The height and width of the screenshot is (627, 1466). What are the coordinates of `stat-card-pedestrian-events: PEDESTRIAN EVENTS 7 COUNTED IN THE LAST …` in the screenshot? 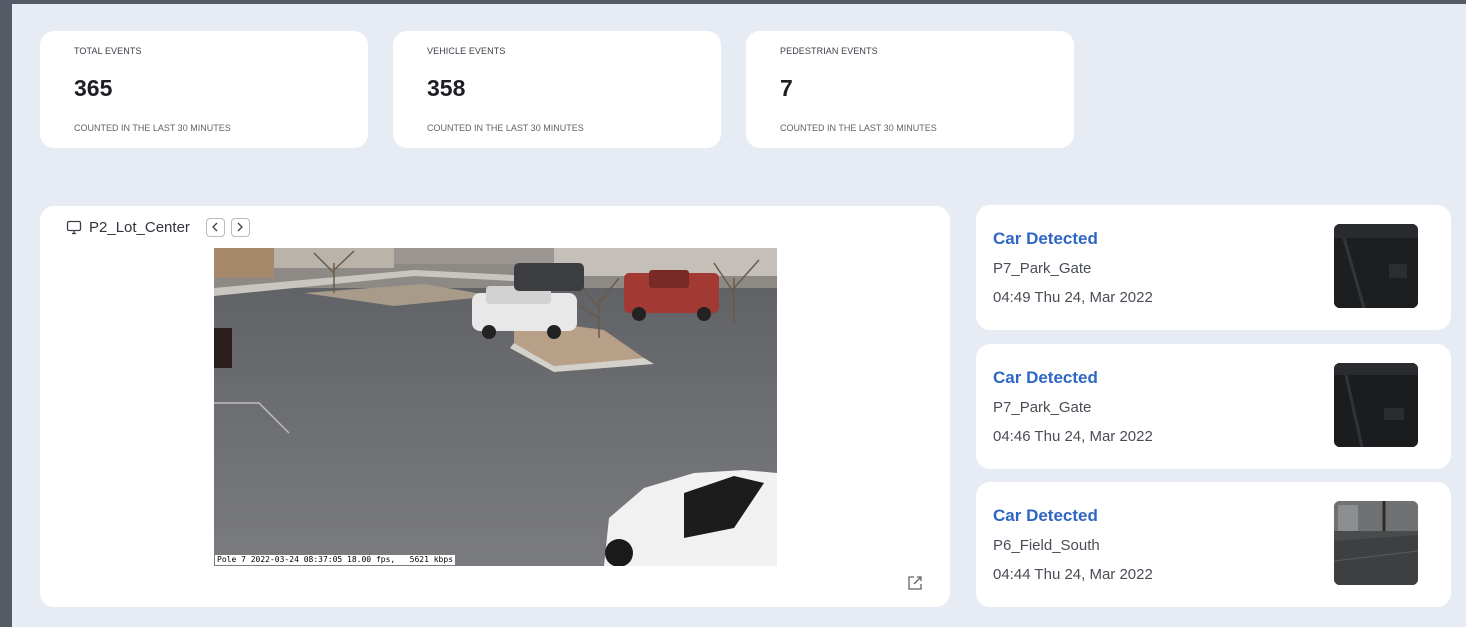 It's located at (910, 89).